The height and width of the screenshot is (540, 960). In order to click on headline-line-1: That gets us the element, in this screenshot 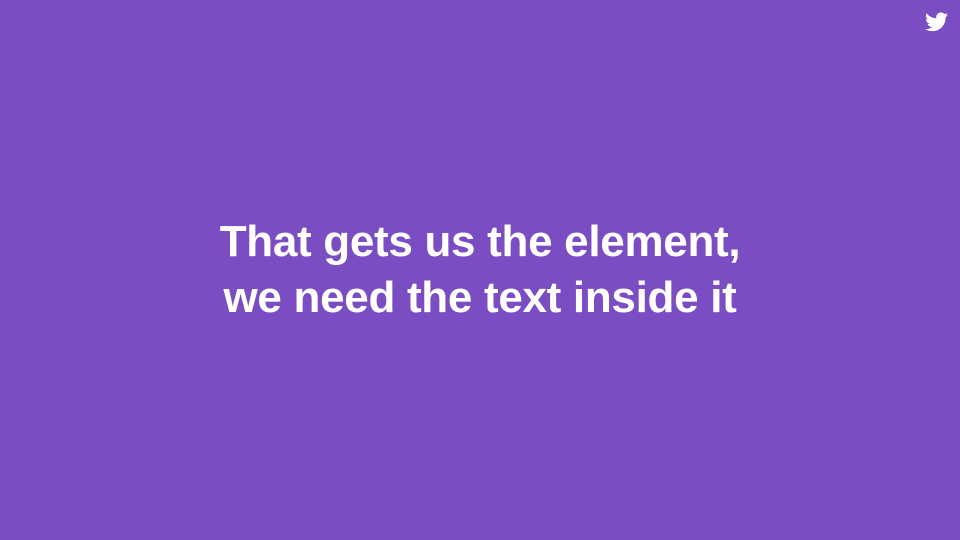, I will do `click(480, 241)`.